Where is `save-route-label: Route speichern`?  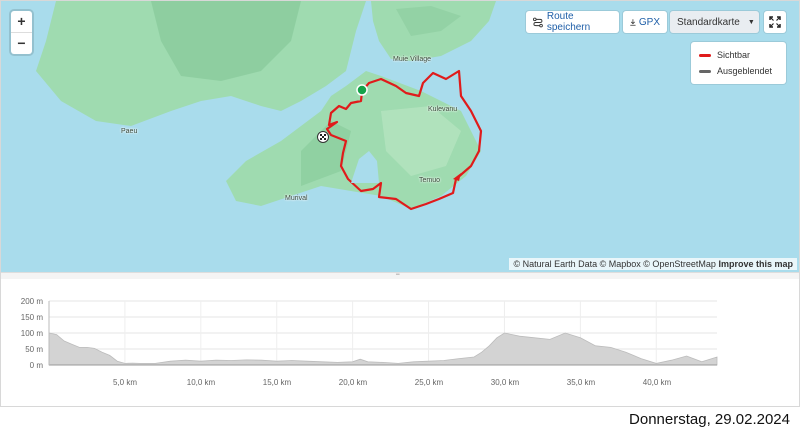 save-route-label: Route speichern is located at coordinates (568, 22).